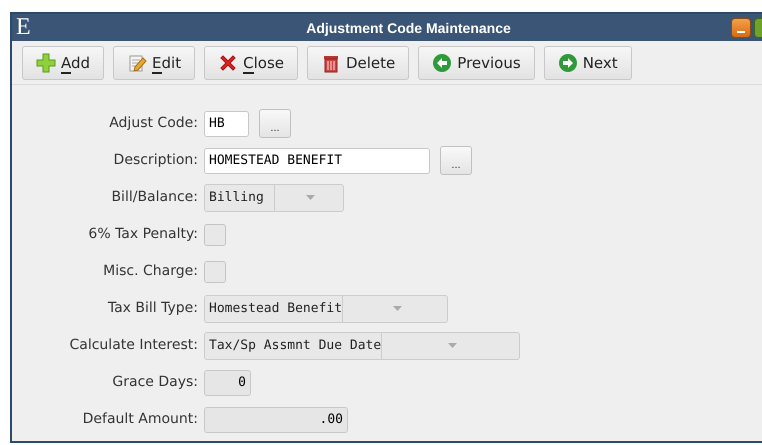 The image size is (762, 445). I want to click on field-label: Calculate Interest:, so click(133, 345).